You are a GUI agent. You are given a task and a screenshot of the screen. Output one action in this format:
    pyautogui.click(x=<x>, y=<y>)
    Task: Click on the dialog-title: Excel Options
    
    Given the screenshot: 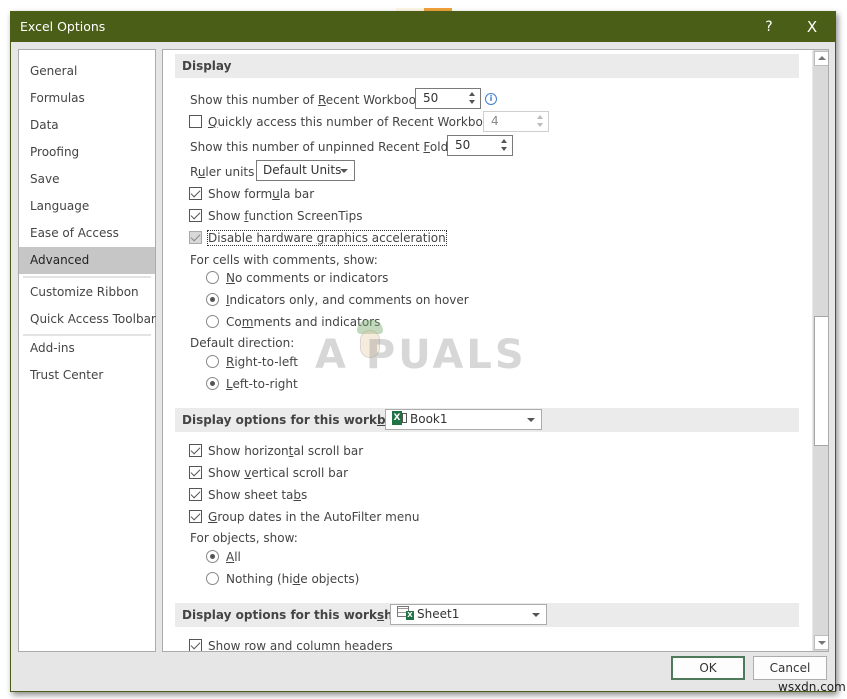 What is the action you would take?
    pyautogui.click(x=63, y=26)
    